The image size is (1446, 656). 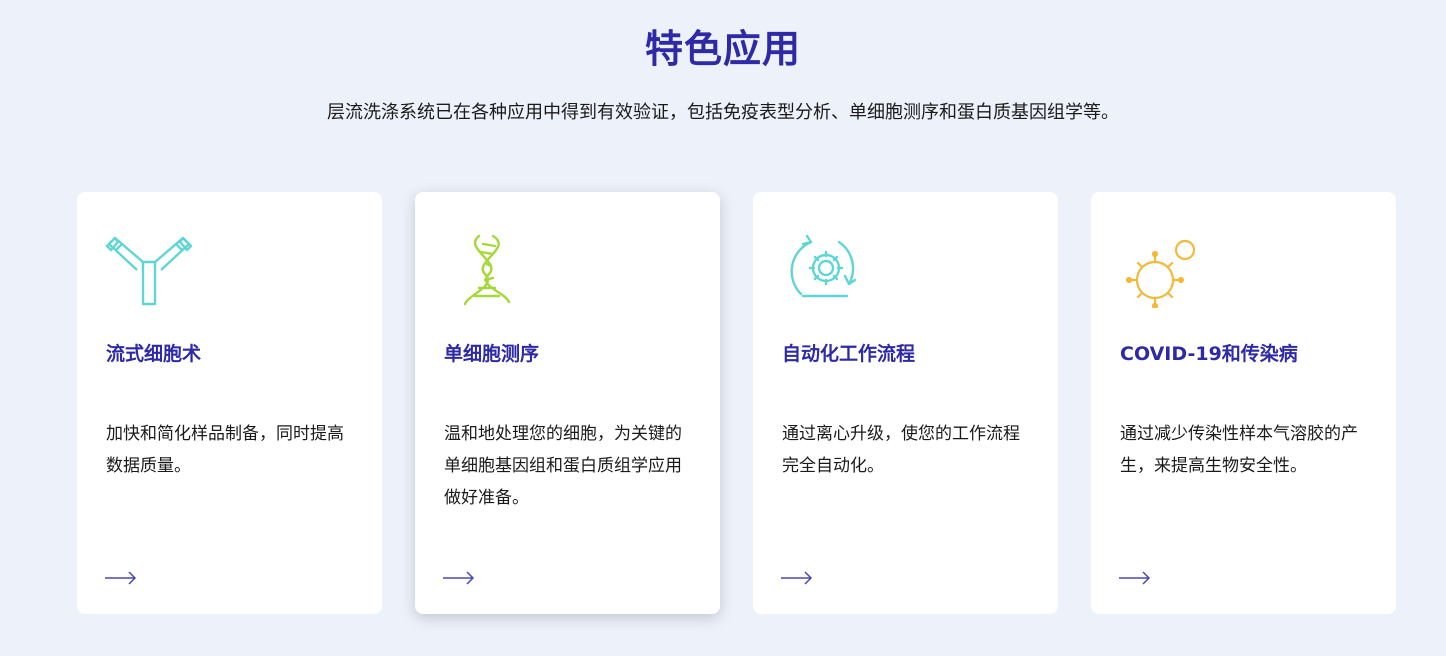 I want to click on card-title: 流式细胞术, so click(x=154, y=354).